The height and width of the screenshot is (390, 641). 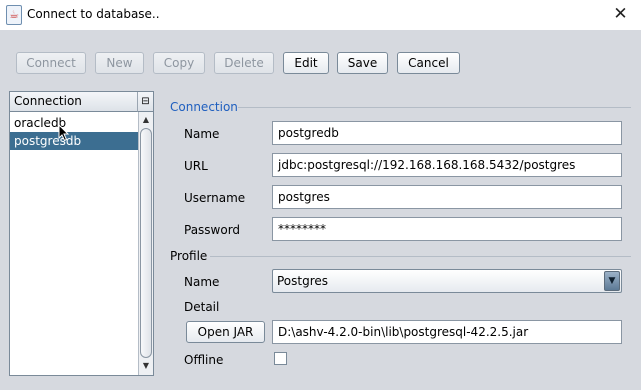 I want to click on delete-button: Delete, so click(x=244, y=63).